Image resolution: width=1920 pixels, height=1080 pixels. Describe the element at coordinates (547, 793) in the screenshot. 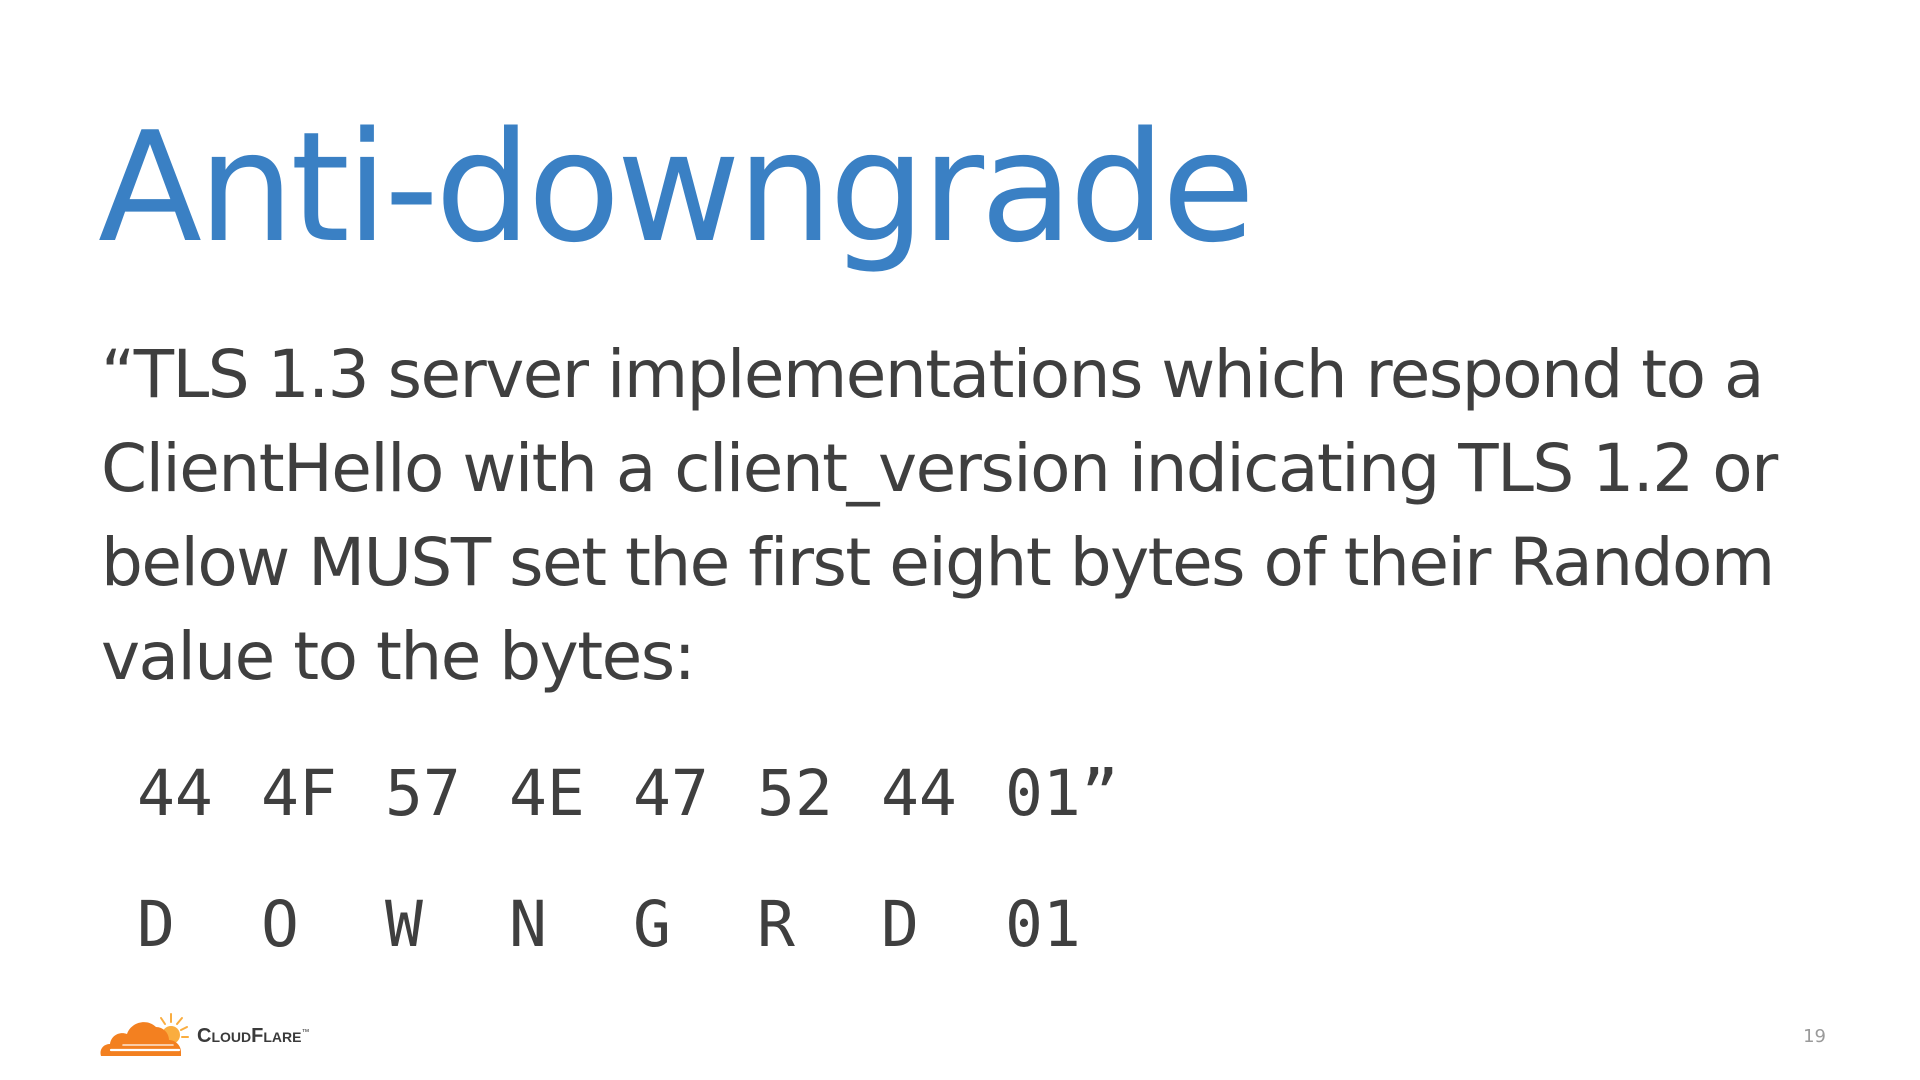

I see `hex-byte: 4E` at that location.